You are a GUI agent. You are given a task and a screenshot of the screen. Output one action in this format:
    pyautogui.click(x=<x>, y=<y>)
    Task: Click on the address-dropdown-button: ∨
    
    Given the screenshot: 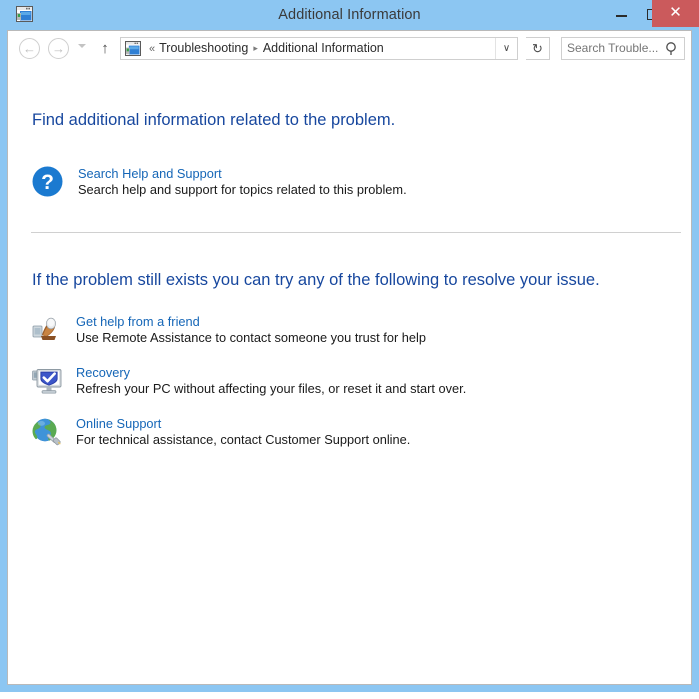 What is the action you would take?
    pyautogui.click(x=506, y=48)
    